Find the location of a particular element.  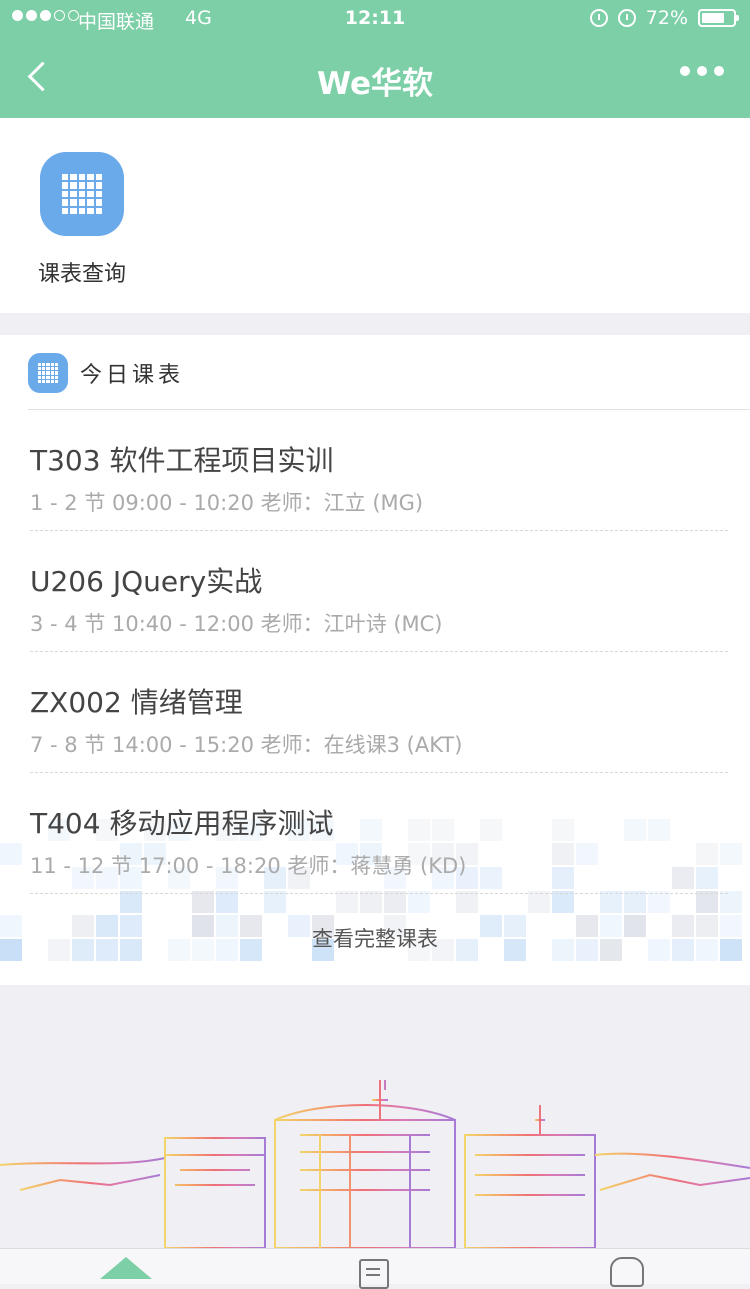

tab-document is located at coordinates (375, 1269).